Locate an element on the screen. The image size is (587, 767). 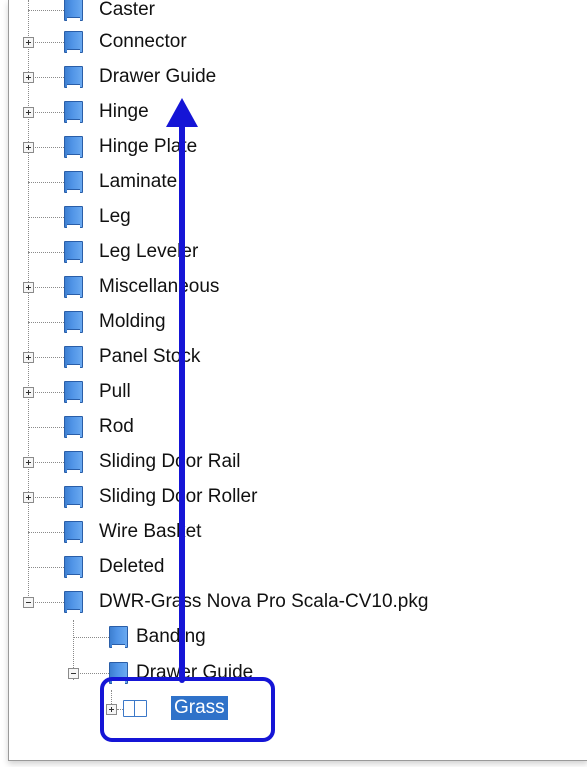
tree-item-label: Hinge Plate is located at coordinates (148, 146).